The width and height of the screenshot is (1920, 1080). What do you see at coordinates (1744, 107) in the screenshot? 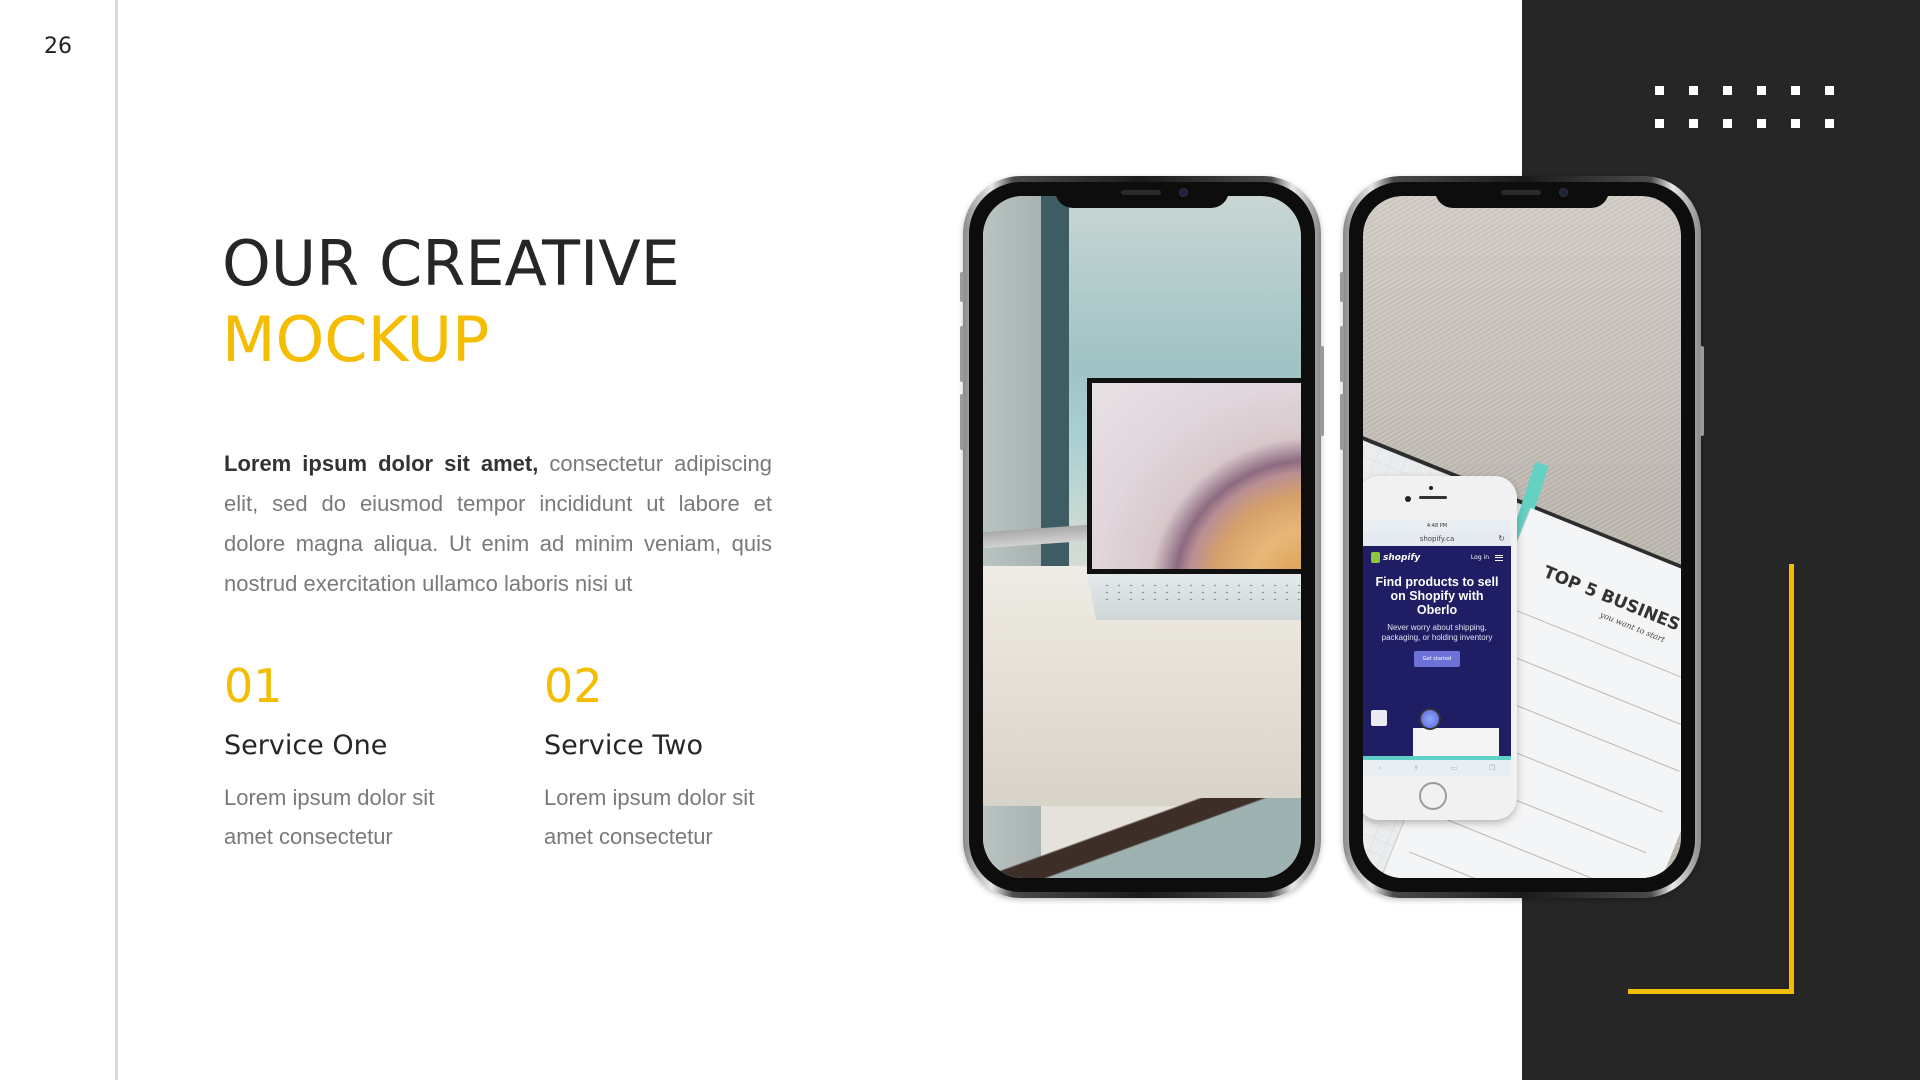
I see `decorative-dot-grid` at bounding box center [1744, 107].